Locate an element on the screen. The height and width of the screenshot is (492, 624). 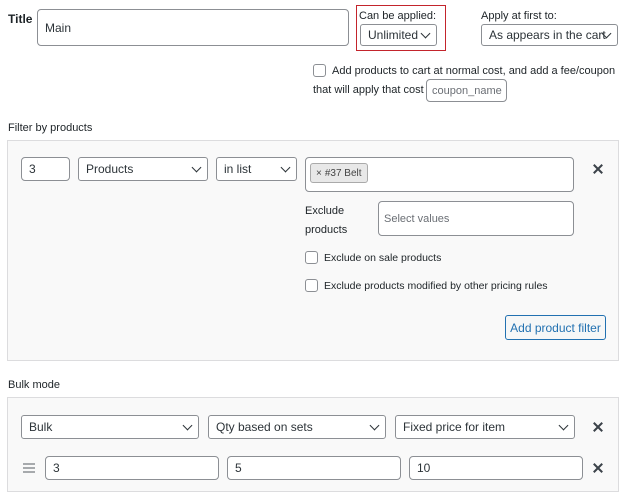
exclude-on-sale-label: Exclude on sale products is located at coordinates (383, 258).